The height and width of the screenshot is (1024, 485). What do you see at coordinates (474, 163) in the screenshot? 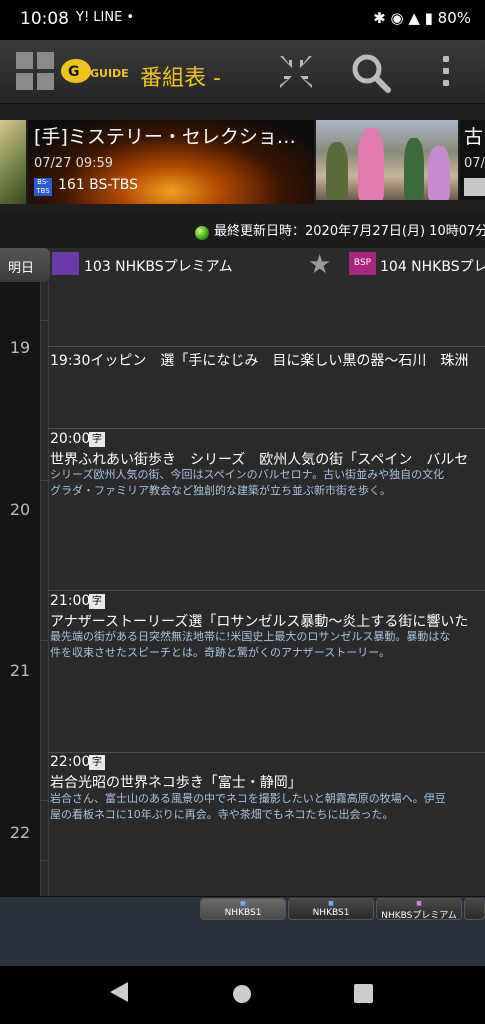
I see `featured-next-datetime: 07/` at bounding box center [474, 163].